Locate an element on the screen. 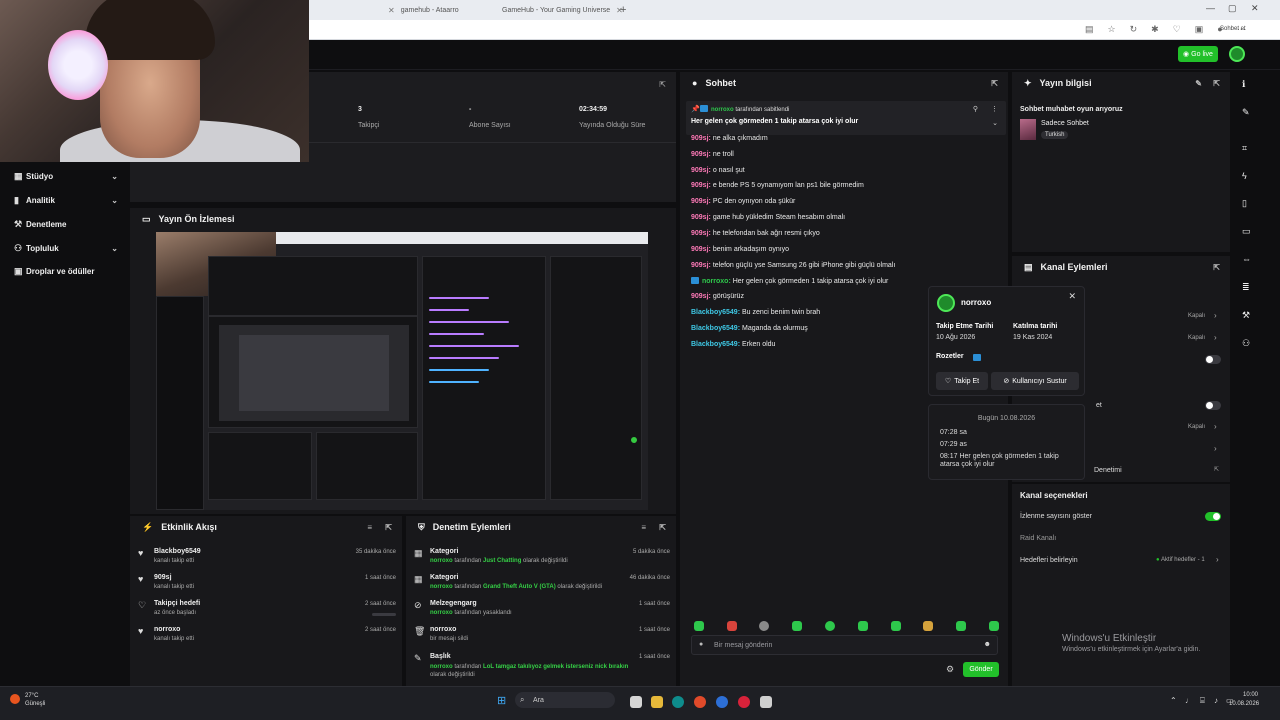 The image size is (1280, 720). people-icon: ⚇ is located at coordinates (1246, 343).